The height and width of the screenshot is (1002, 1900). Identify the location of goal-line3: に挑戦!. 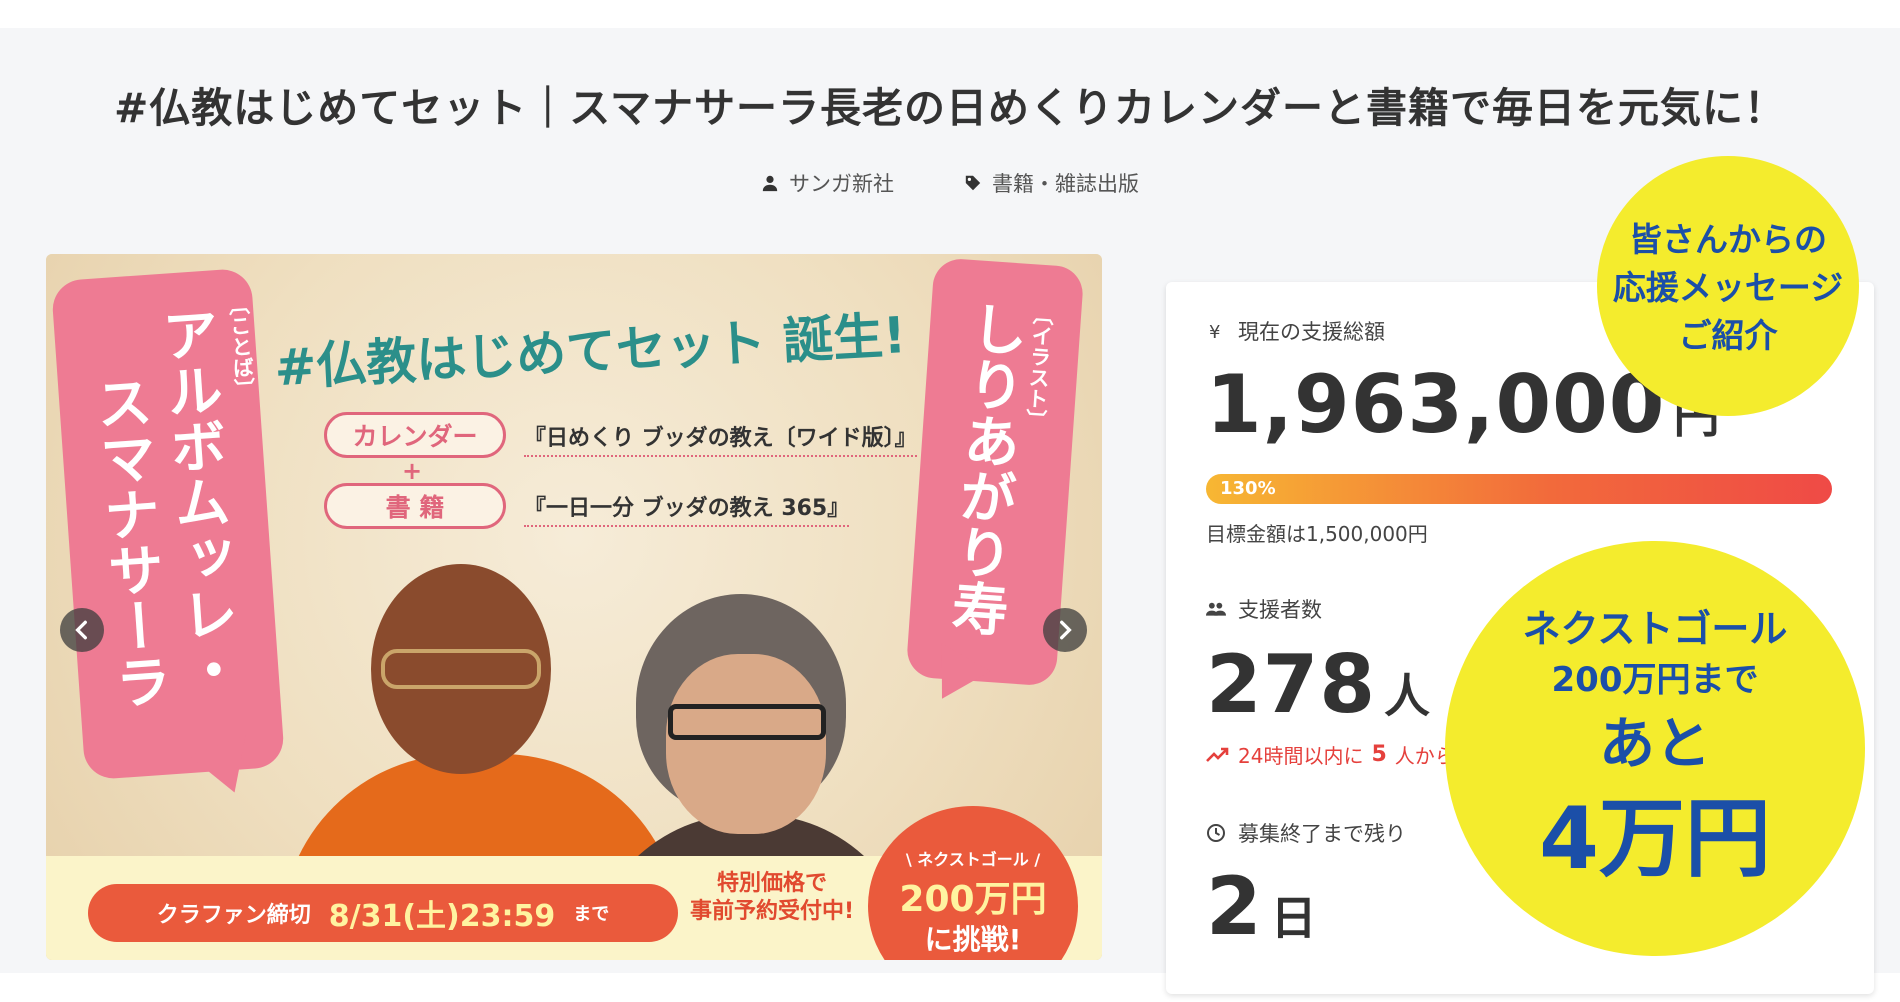
(973, 939).